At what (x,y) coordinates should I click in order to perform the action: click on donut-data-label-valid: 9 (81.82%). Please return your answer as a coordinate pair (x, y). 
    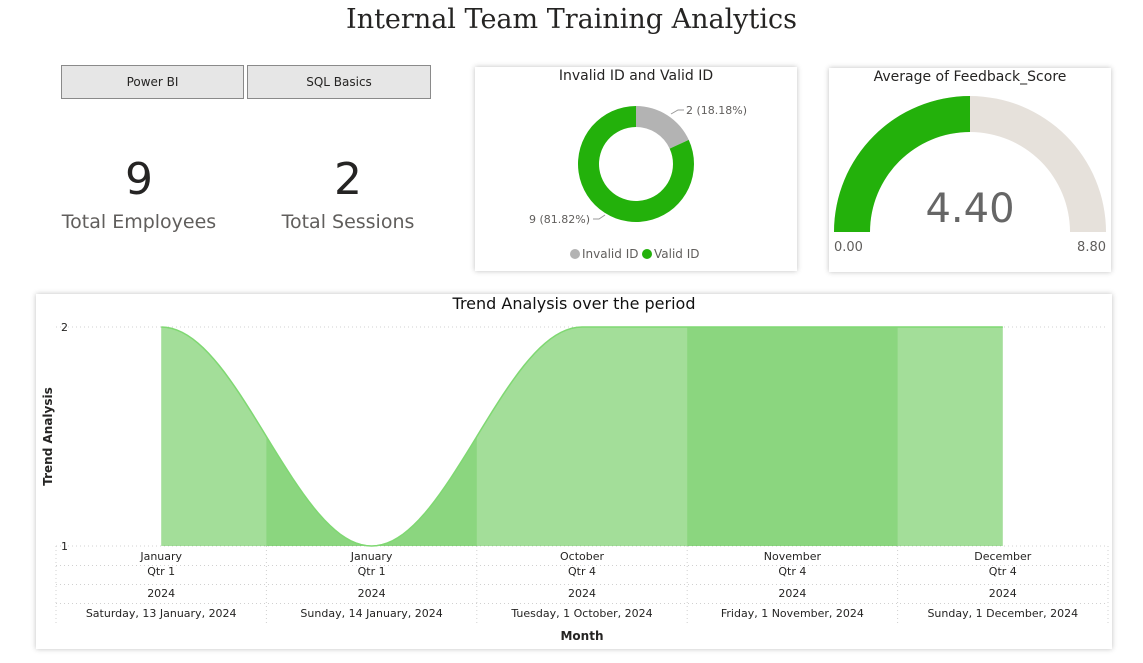
    Looking at the image, I should click on (559, 219).